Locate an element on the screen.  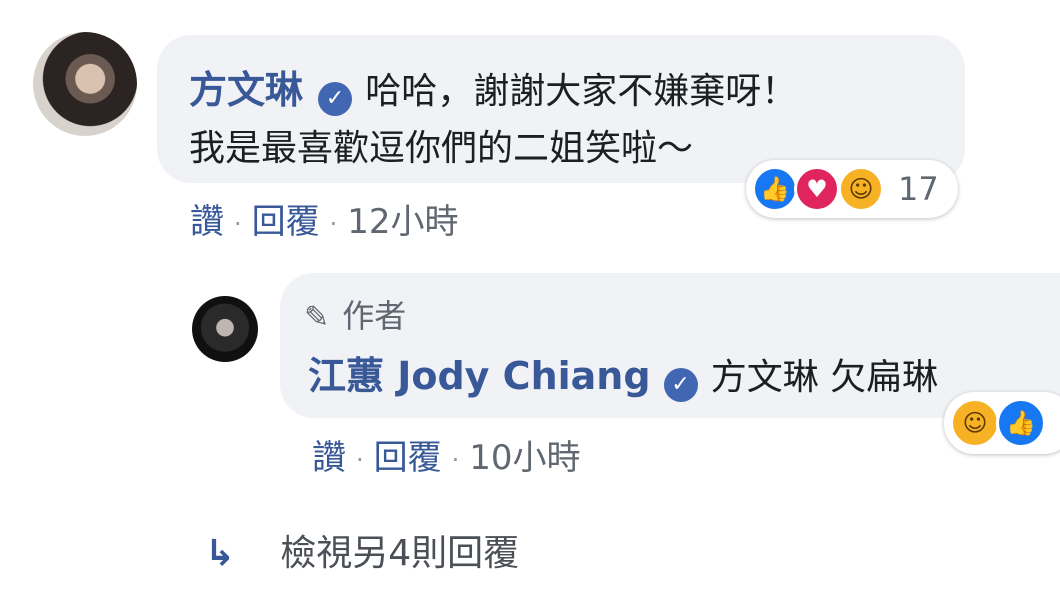
comment-text-line1: 哈哈，謝謝大家不嫌棄呀！ is located at coordinates (581, 91).